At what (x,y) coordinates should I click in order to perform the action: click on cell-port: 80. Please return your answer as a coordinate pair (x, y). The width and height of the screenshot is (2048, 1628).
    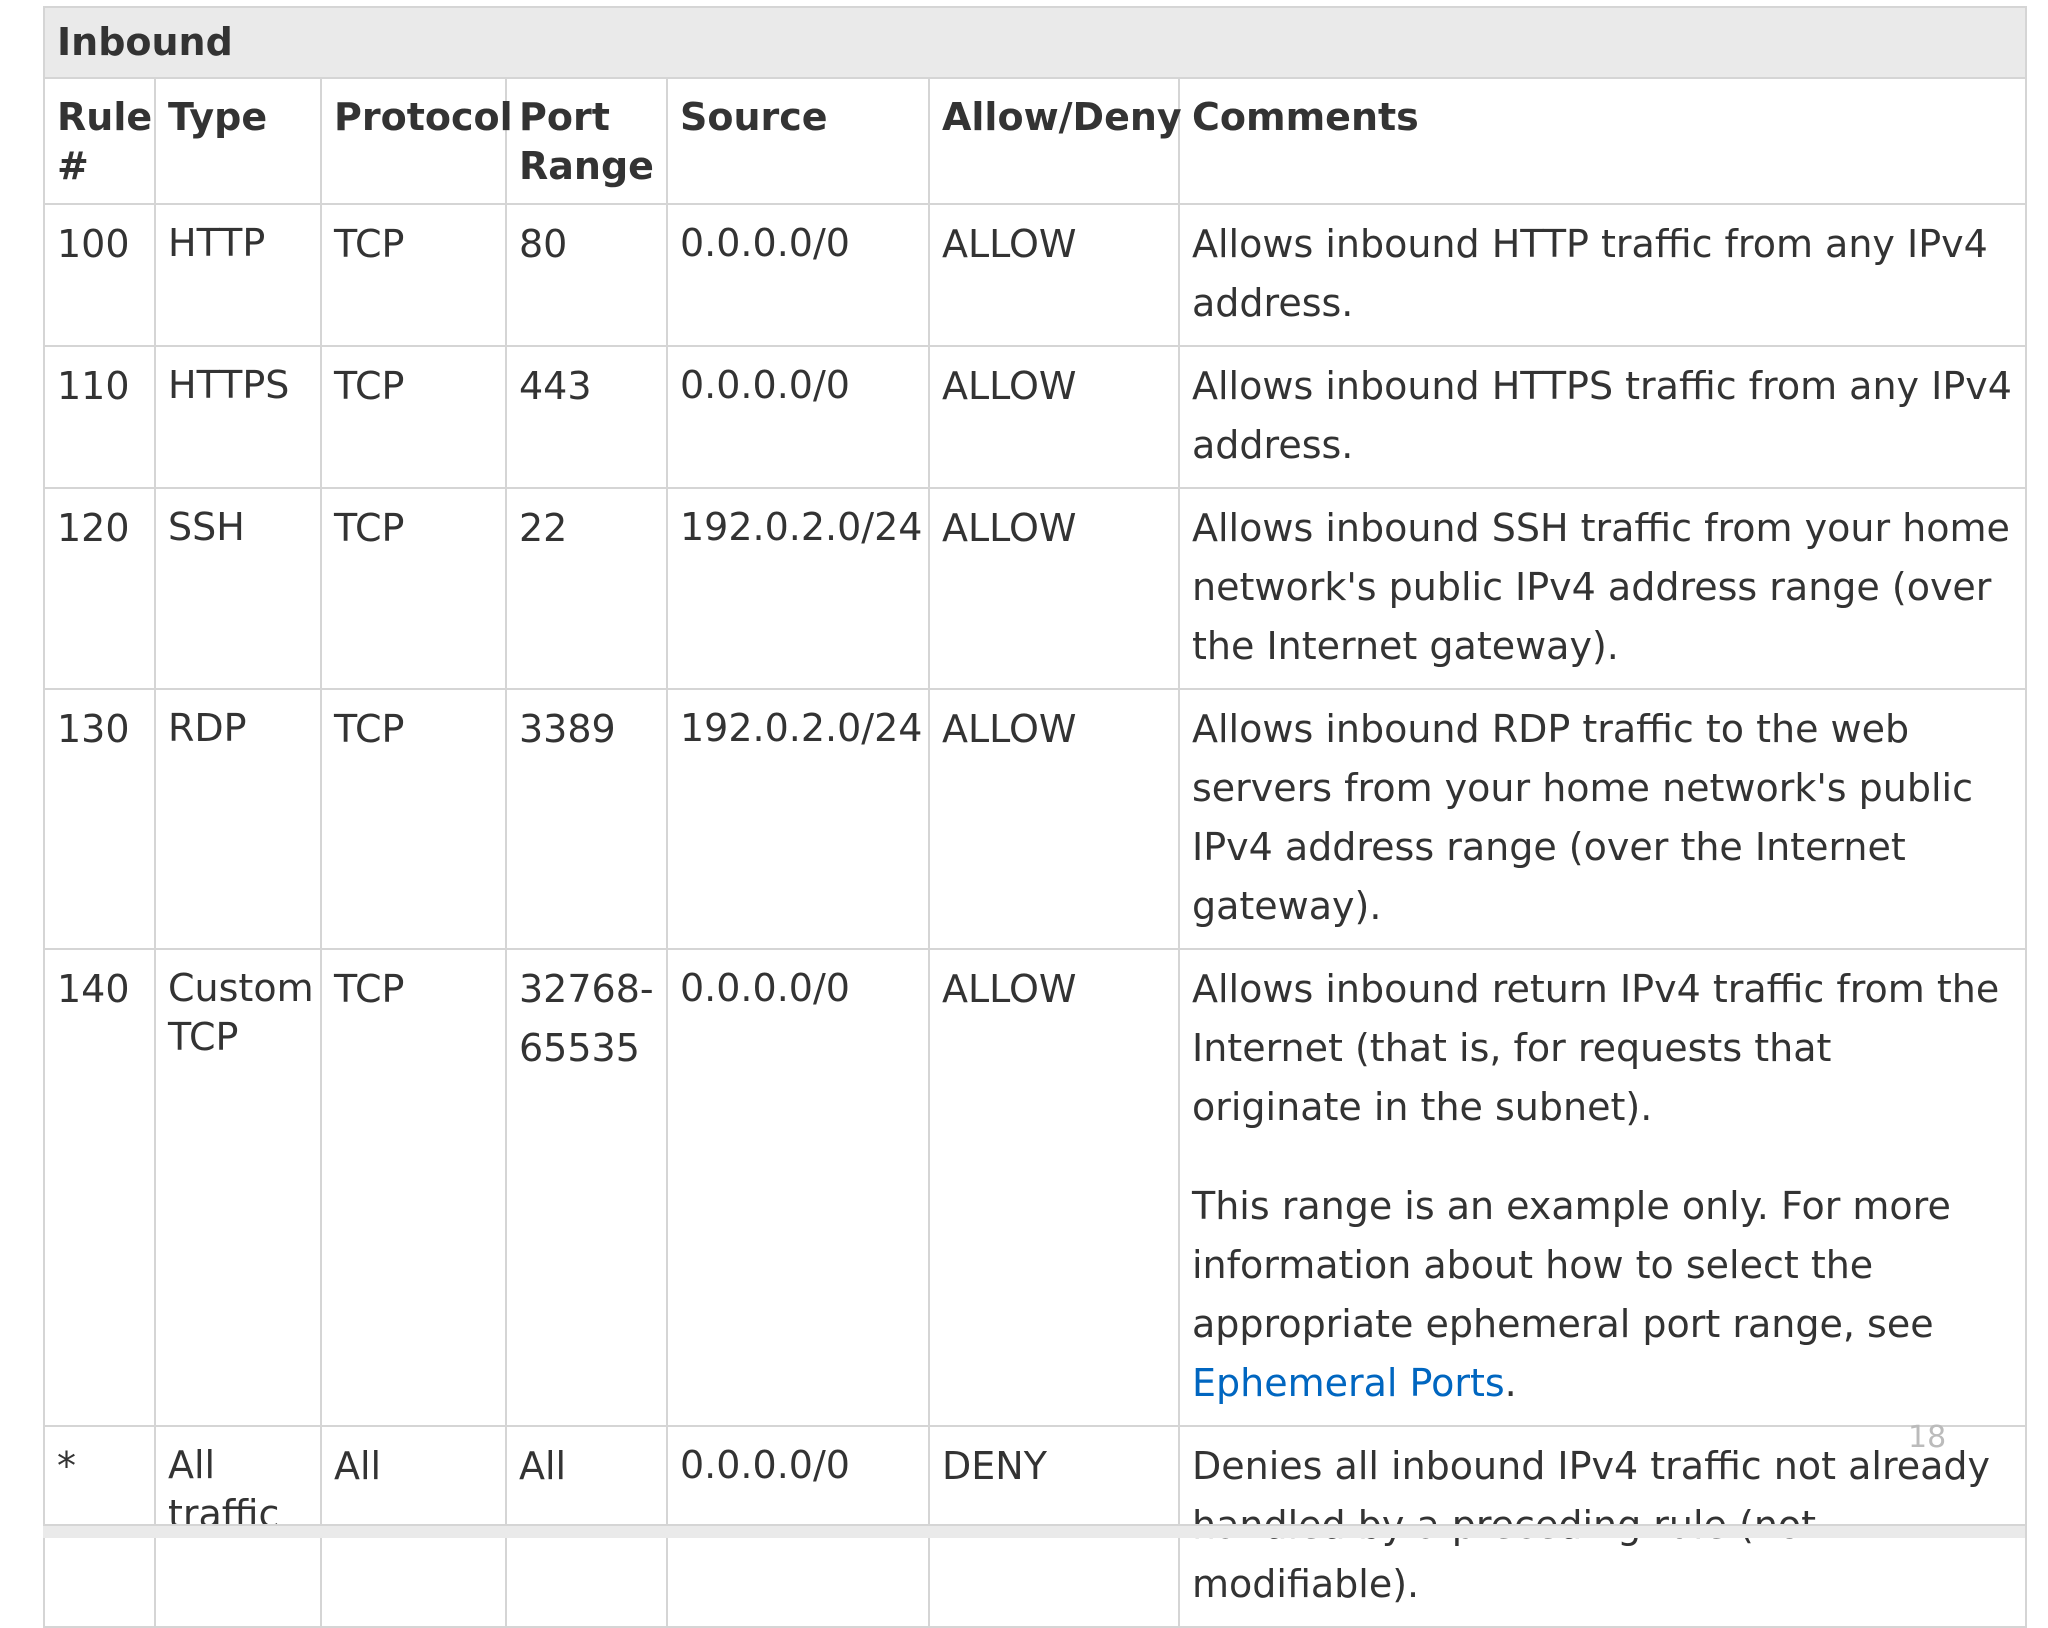
    Looking at the image, I should click on (586, 275).